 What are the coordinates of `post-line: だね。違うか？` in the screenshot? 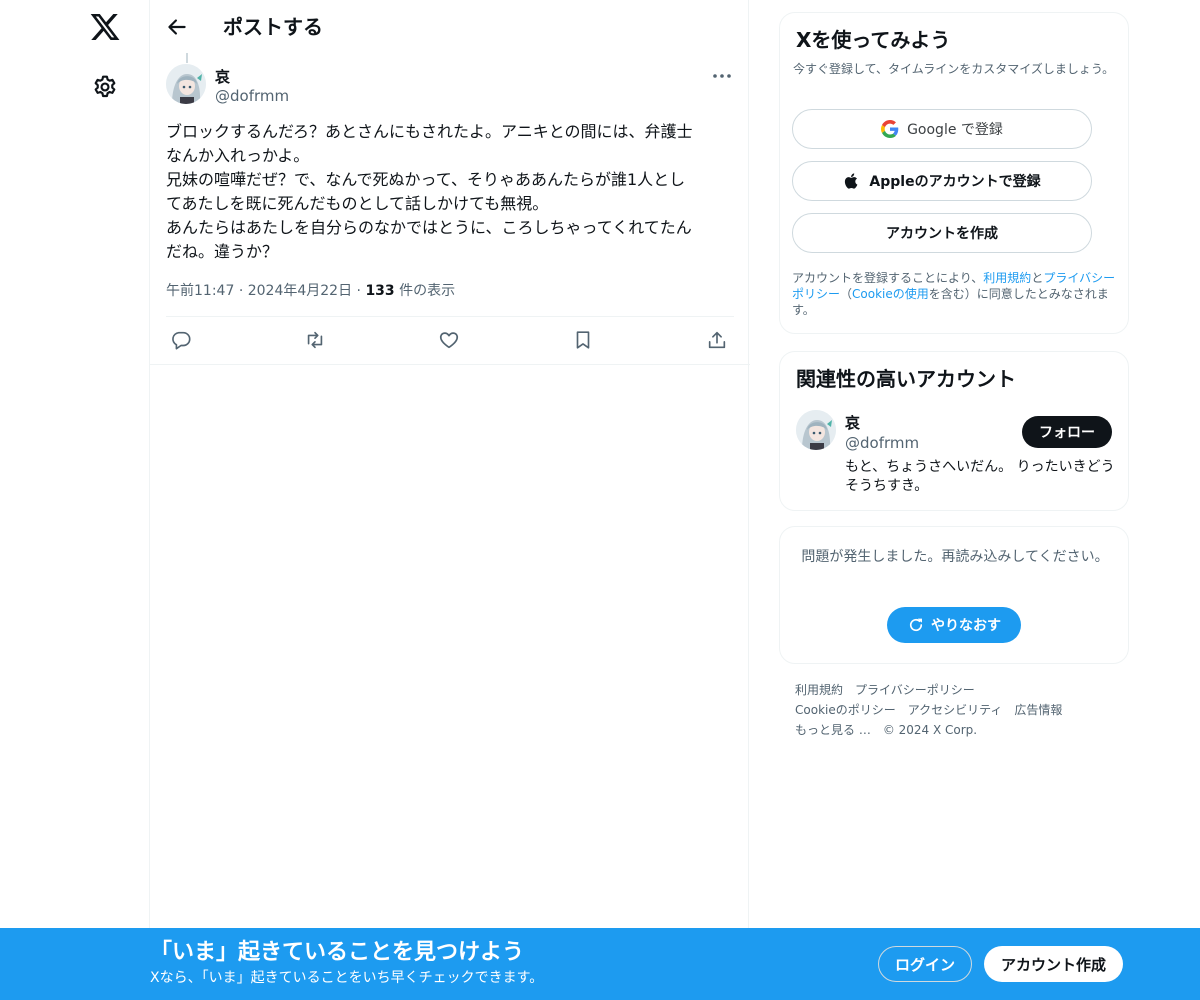 It's located at (222, 251).